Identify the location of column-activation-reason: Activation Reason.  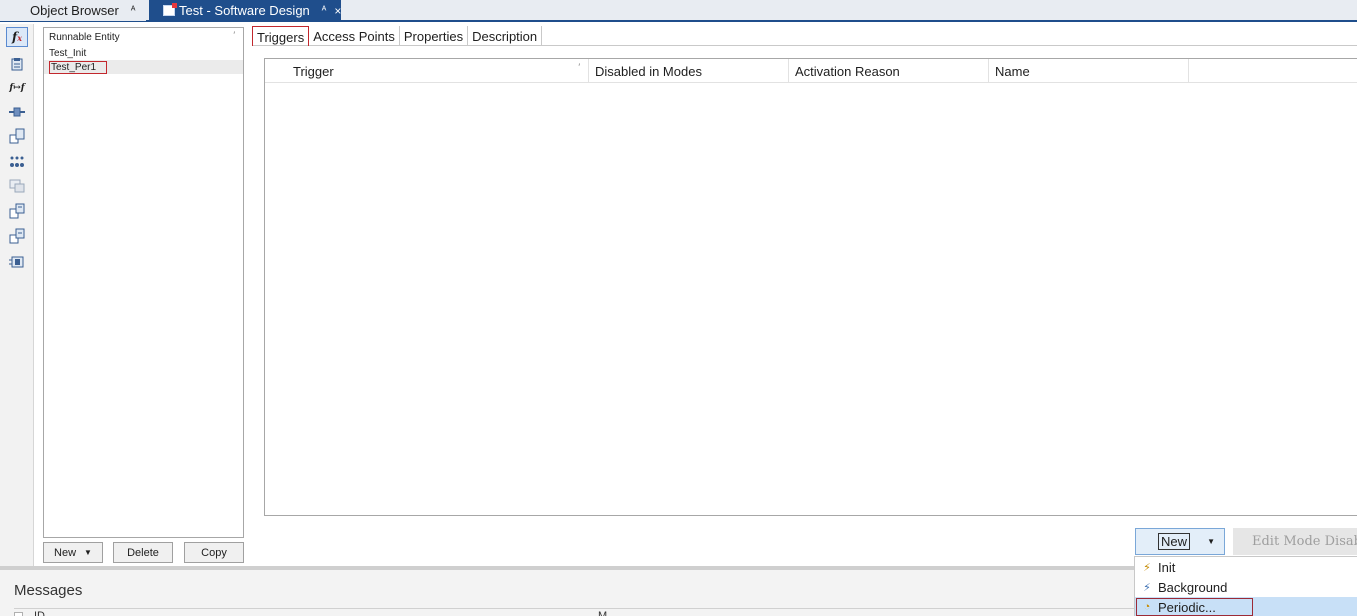
(889, 71).